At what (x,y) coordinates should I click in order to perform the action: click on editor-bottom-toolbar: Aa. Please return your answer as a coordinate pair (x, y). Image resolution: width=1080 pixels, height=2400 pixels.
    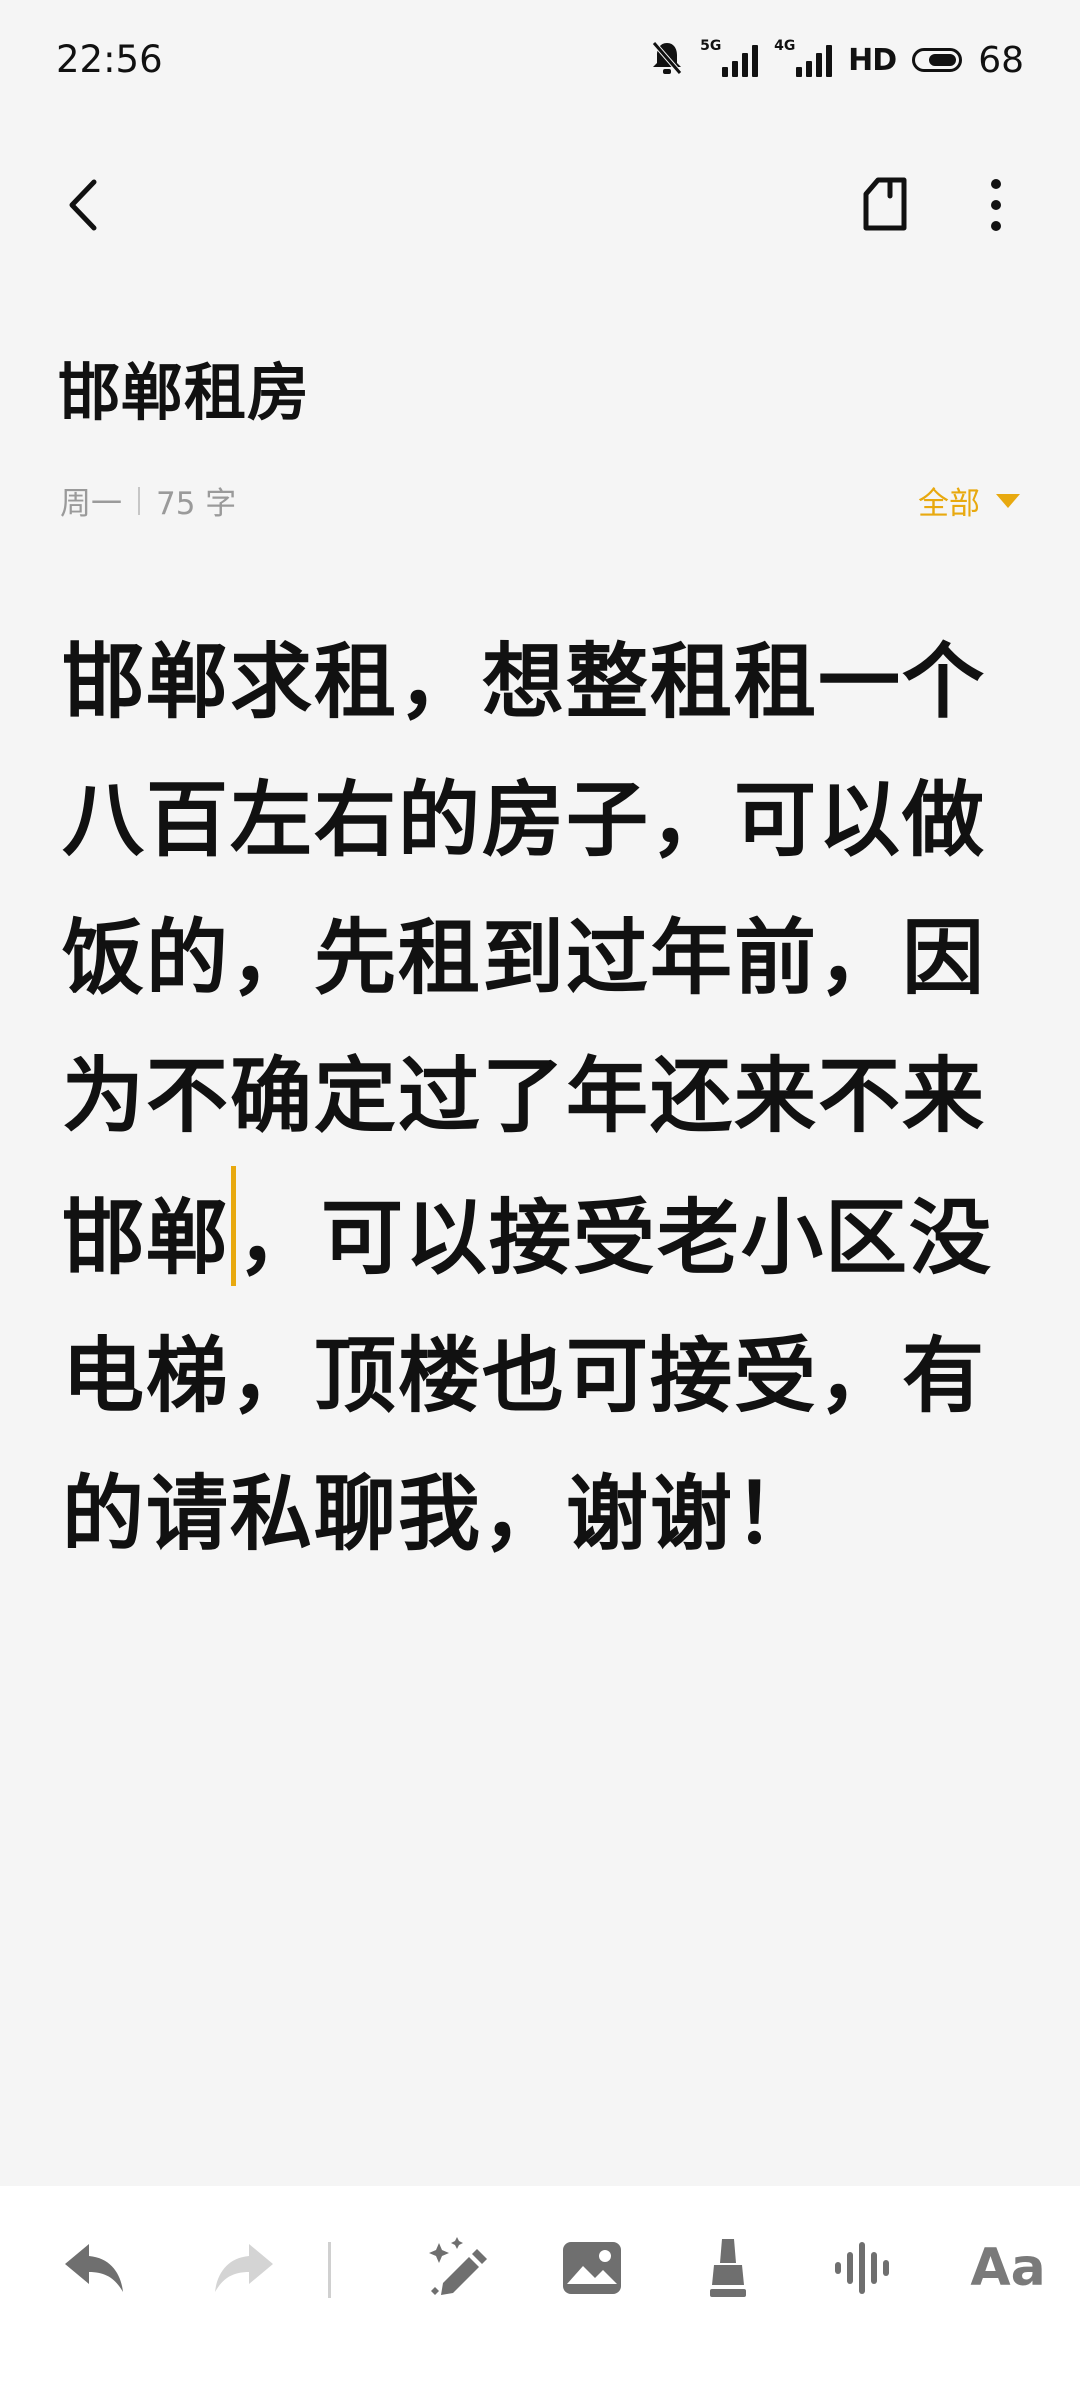
    Looking at the image, I should click on (540, 2293).